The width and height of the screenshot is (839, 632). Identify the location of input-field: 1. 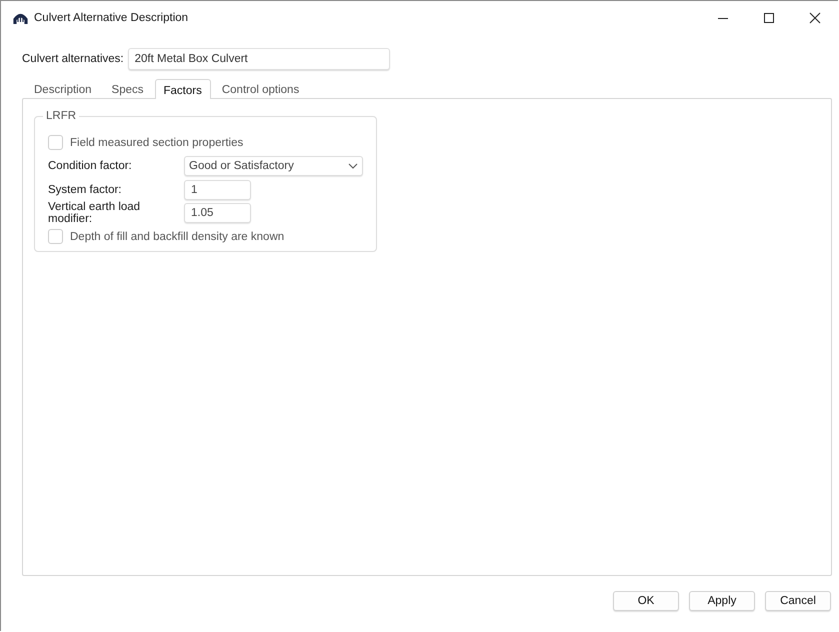
(217, 190).